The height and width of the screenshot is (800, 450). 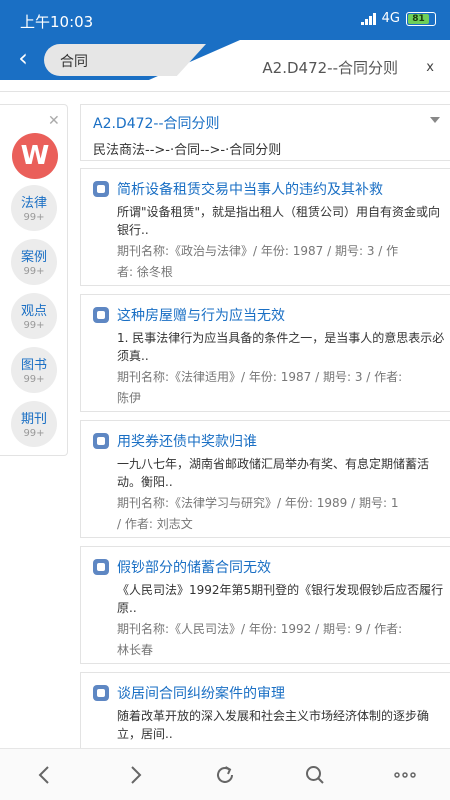 I want to click on forward-icon, so click(x=136, y=775).